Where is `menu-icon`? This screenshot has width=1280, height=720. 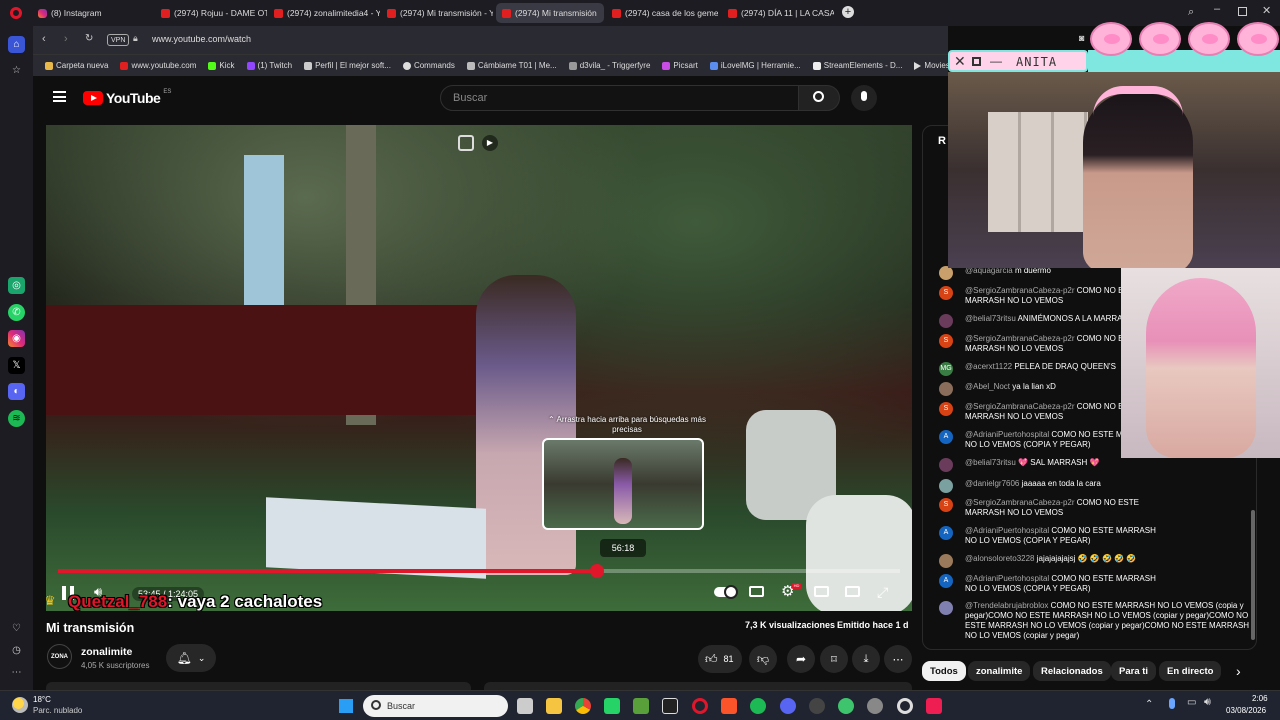
menu-icon is located at coordinates (59, 96).